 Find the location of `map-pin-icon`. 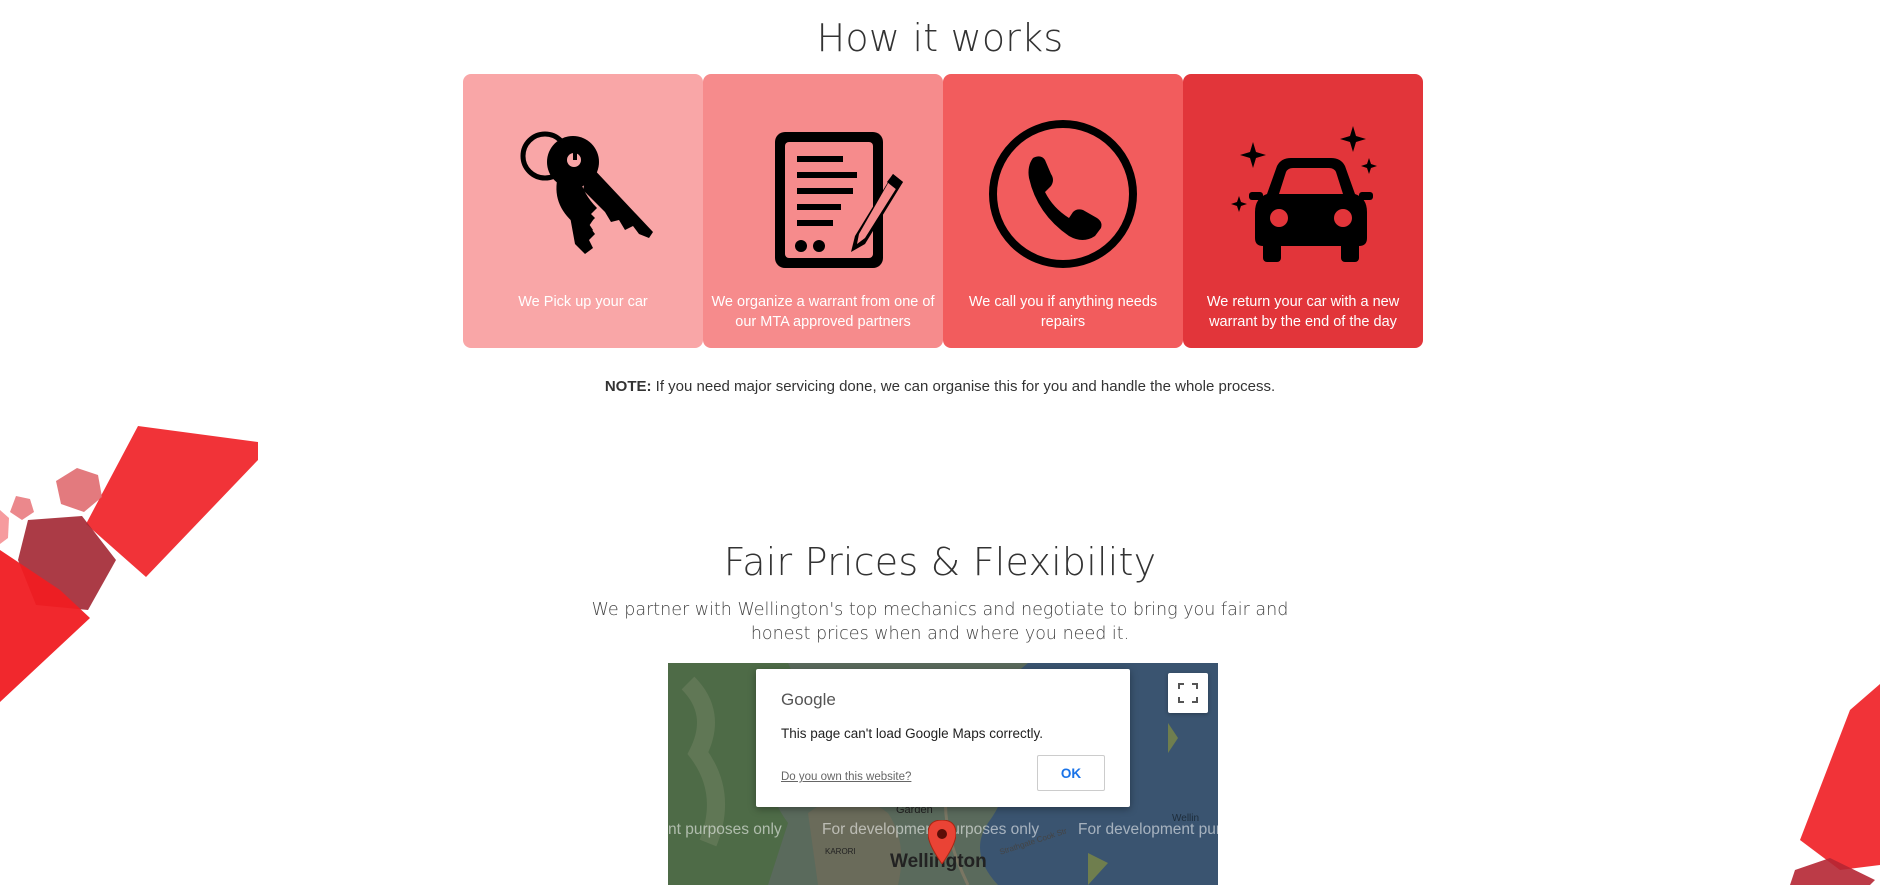

map-pin-icon is located at coordinates (942, 842).